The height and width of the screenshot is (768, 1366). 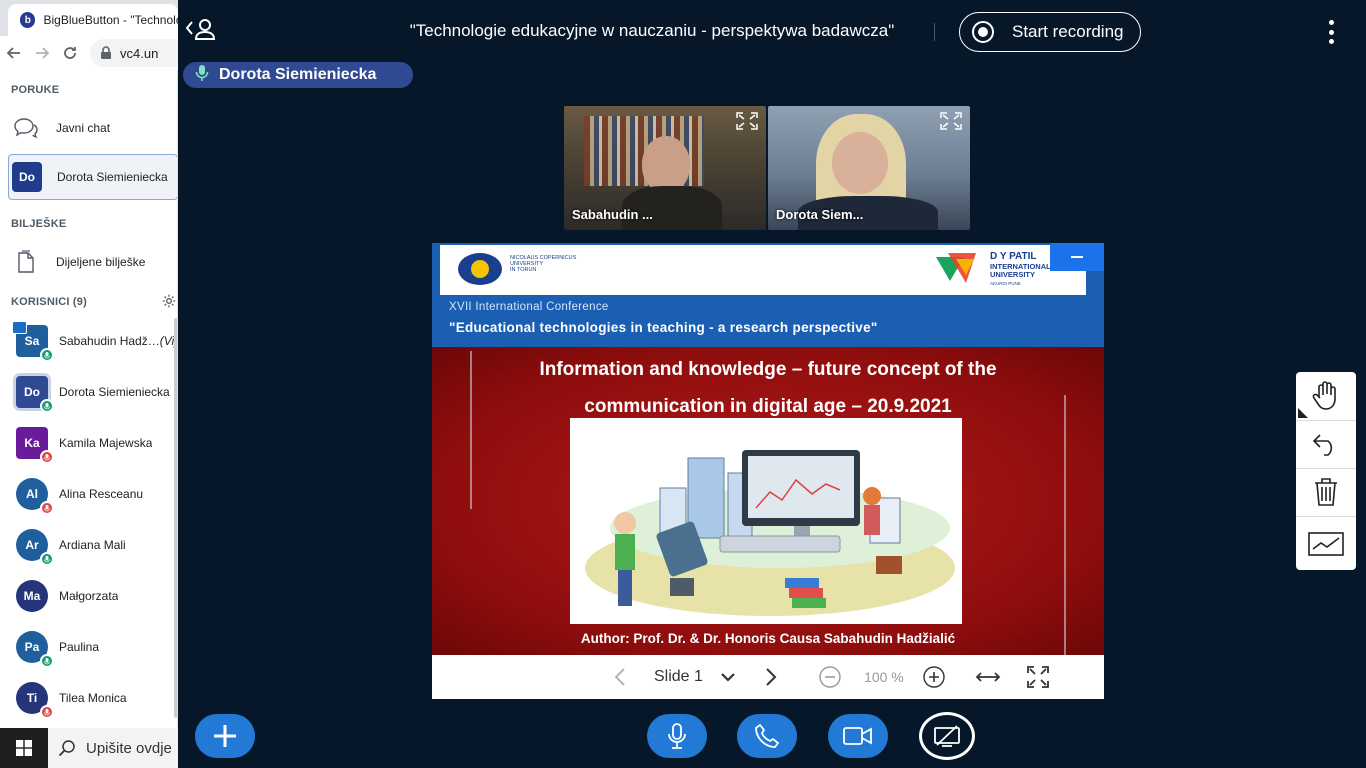 I want to click on browser-toolbar: vc4.un, so click(x=89, y=53).